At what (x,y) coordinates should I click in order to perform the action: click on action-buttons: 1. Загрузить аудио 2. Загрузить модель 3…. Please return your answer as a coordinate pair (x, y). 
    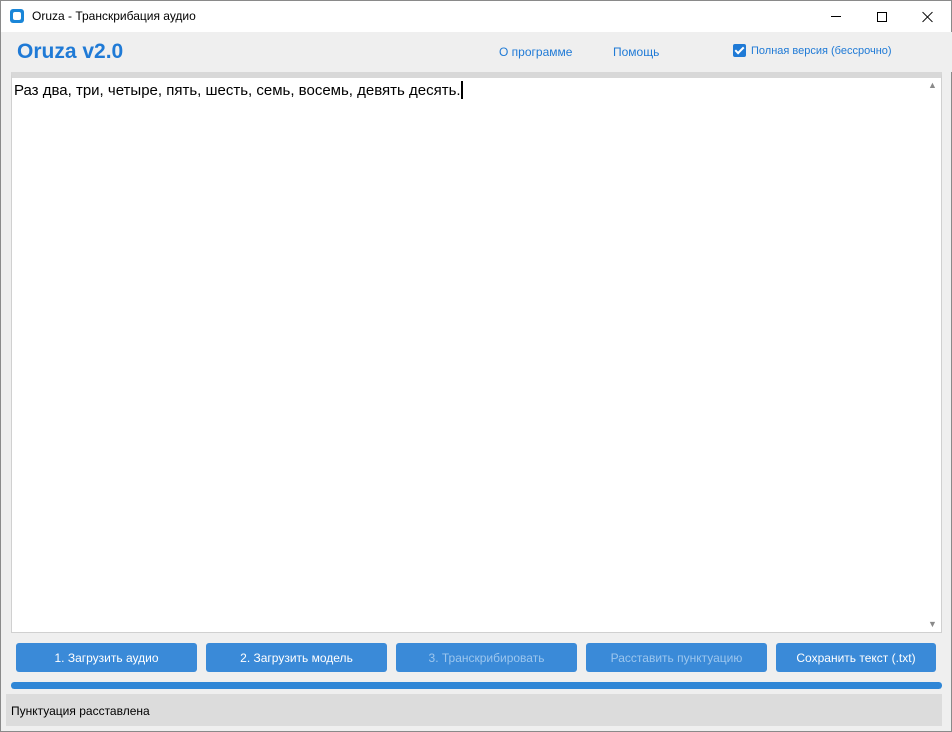
    Looking at the image, I should click on (477, 658).